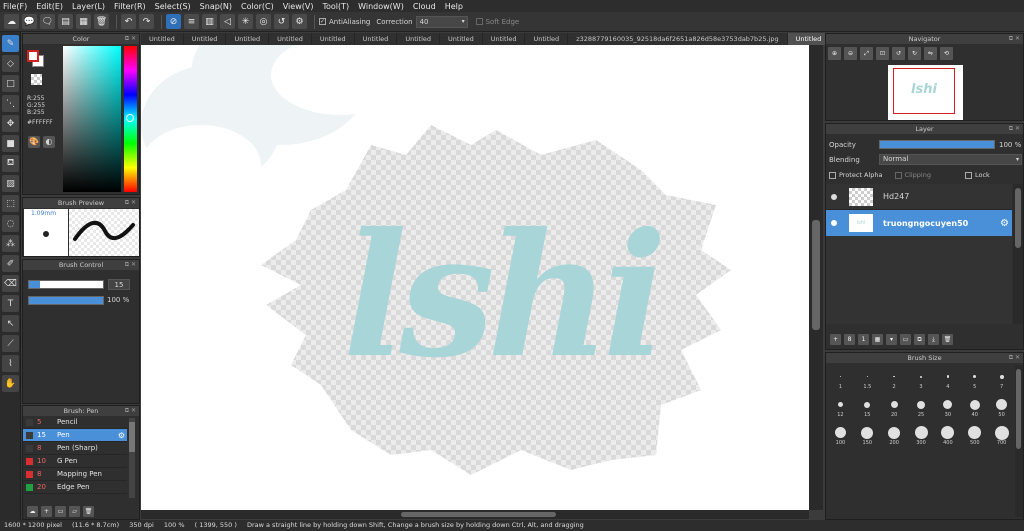 This screenshot has height=531, width=1024. What do you see at coordinates (257, 6) in the screenshot?
I see `menu-color: Color(C)` at bounding box center [257, 6].